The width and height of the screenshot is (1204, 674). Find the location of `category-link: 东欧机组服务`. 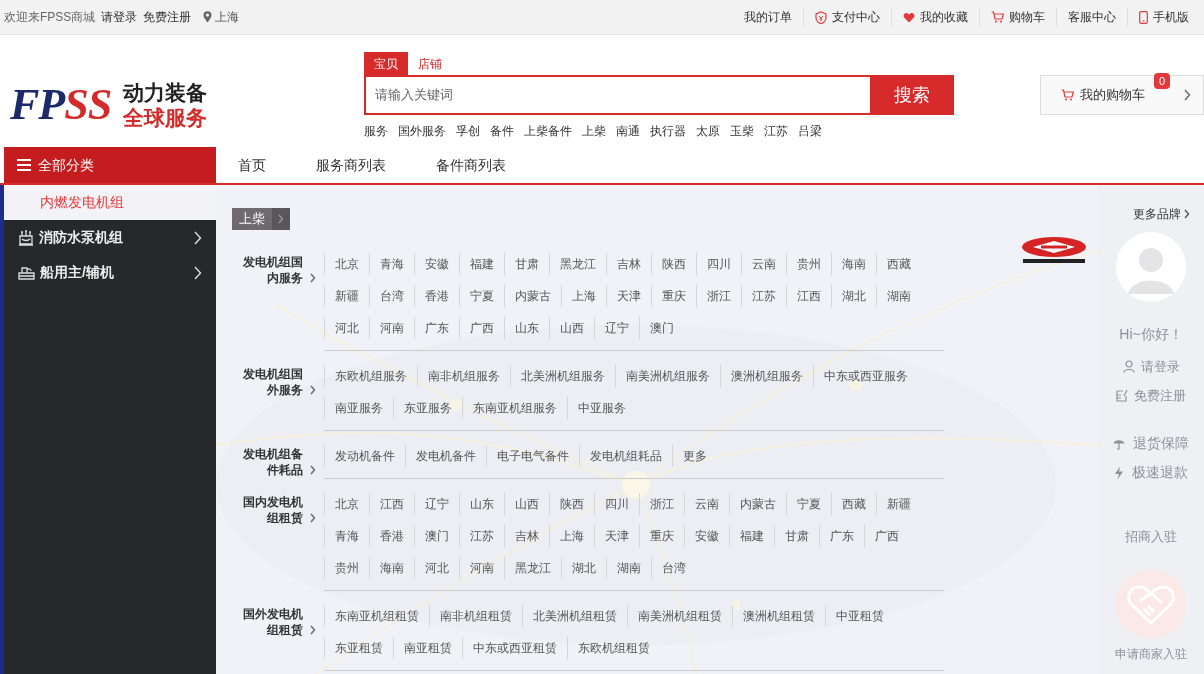

category-link: 东欧机组服务 is located at coordinates (370, 376).